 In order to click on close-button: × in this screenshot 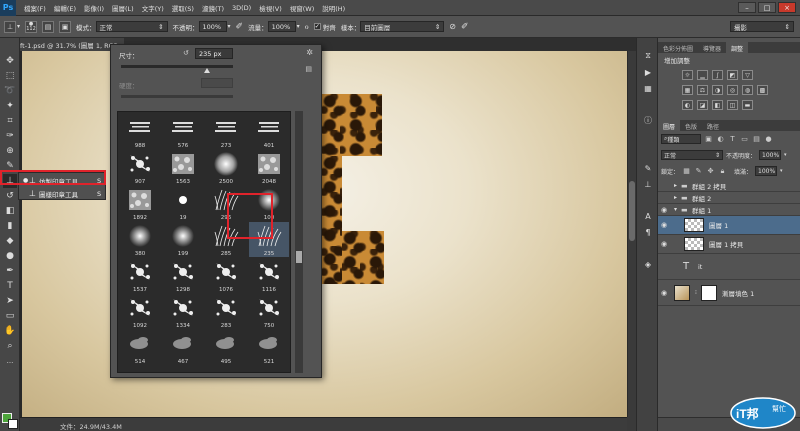, I will do `click(787, 7)`.